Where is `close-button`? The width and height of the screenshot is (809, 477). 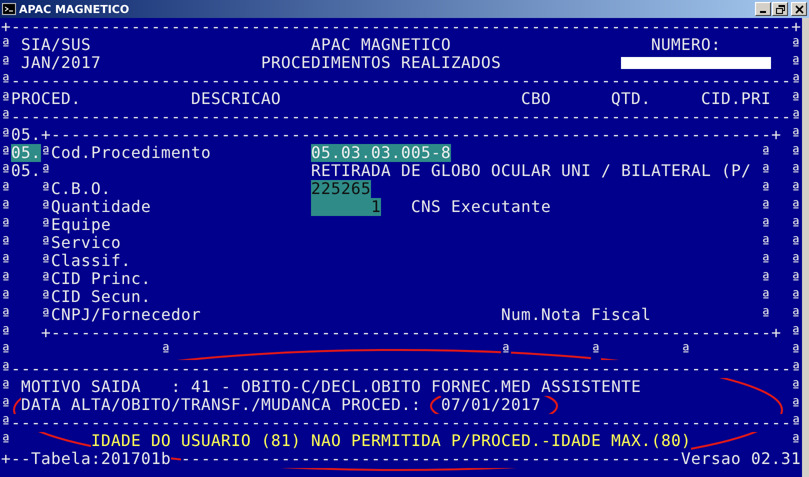 close-button is located at coordinates (799, 9).